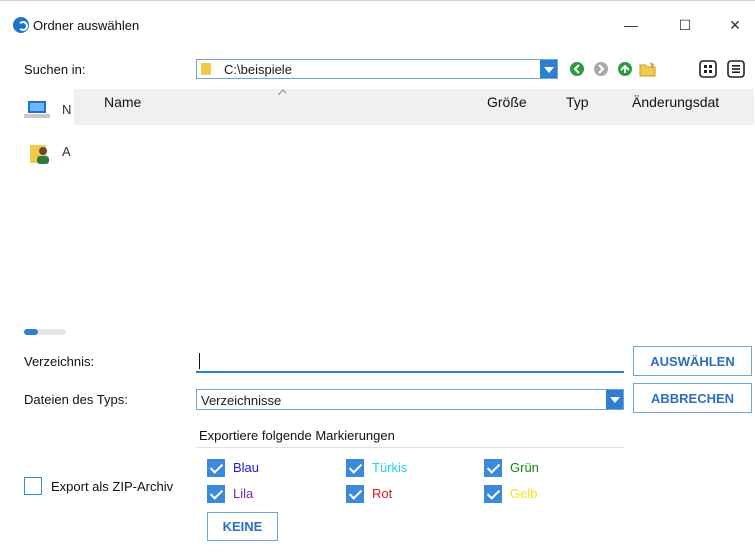 The width and height of the screenshot is (755, 557). Describe the element at coordinates (37, 109) in the screenshot. I see `computer-icon` at that location.